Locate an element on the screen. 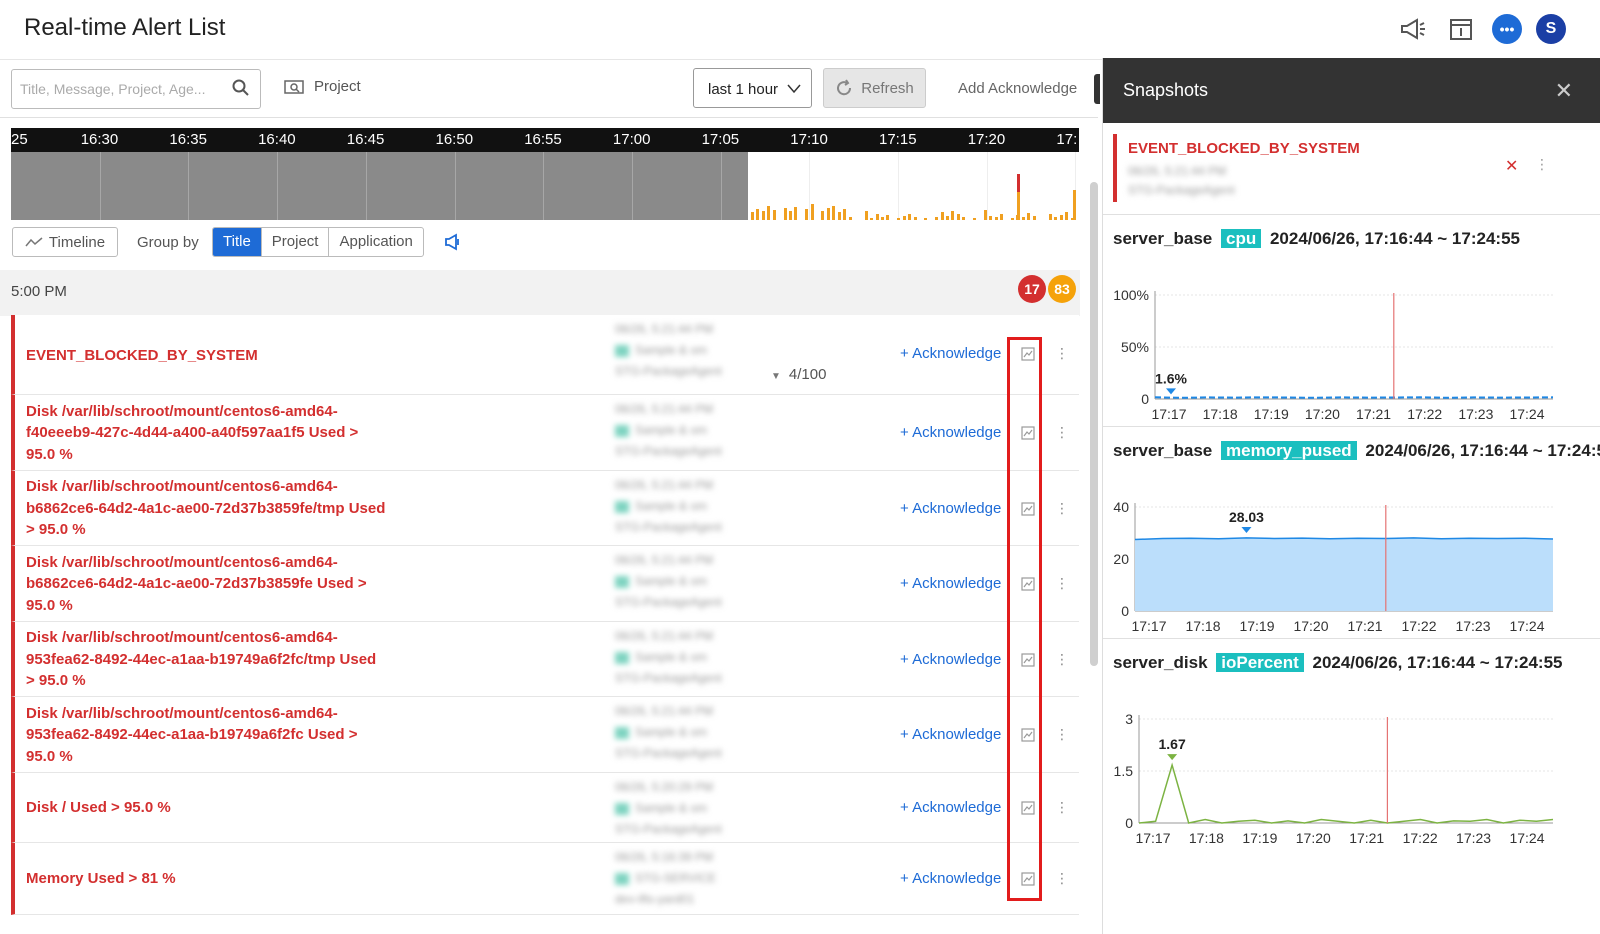 The width and height of the screenshot is (1600, 934). remove-icon: ✕ is located at coordinates (1511, 166).